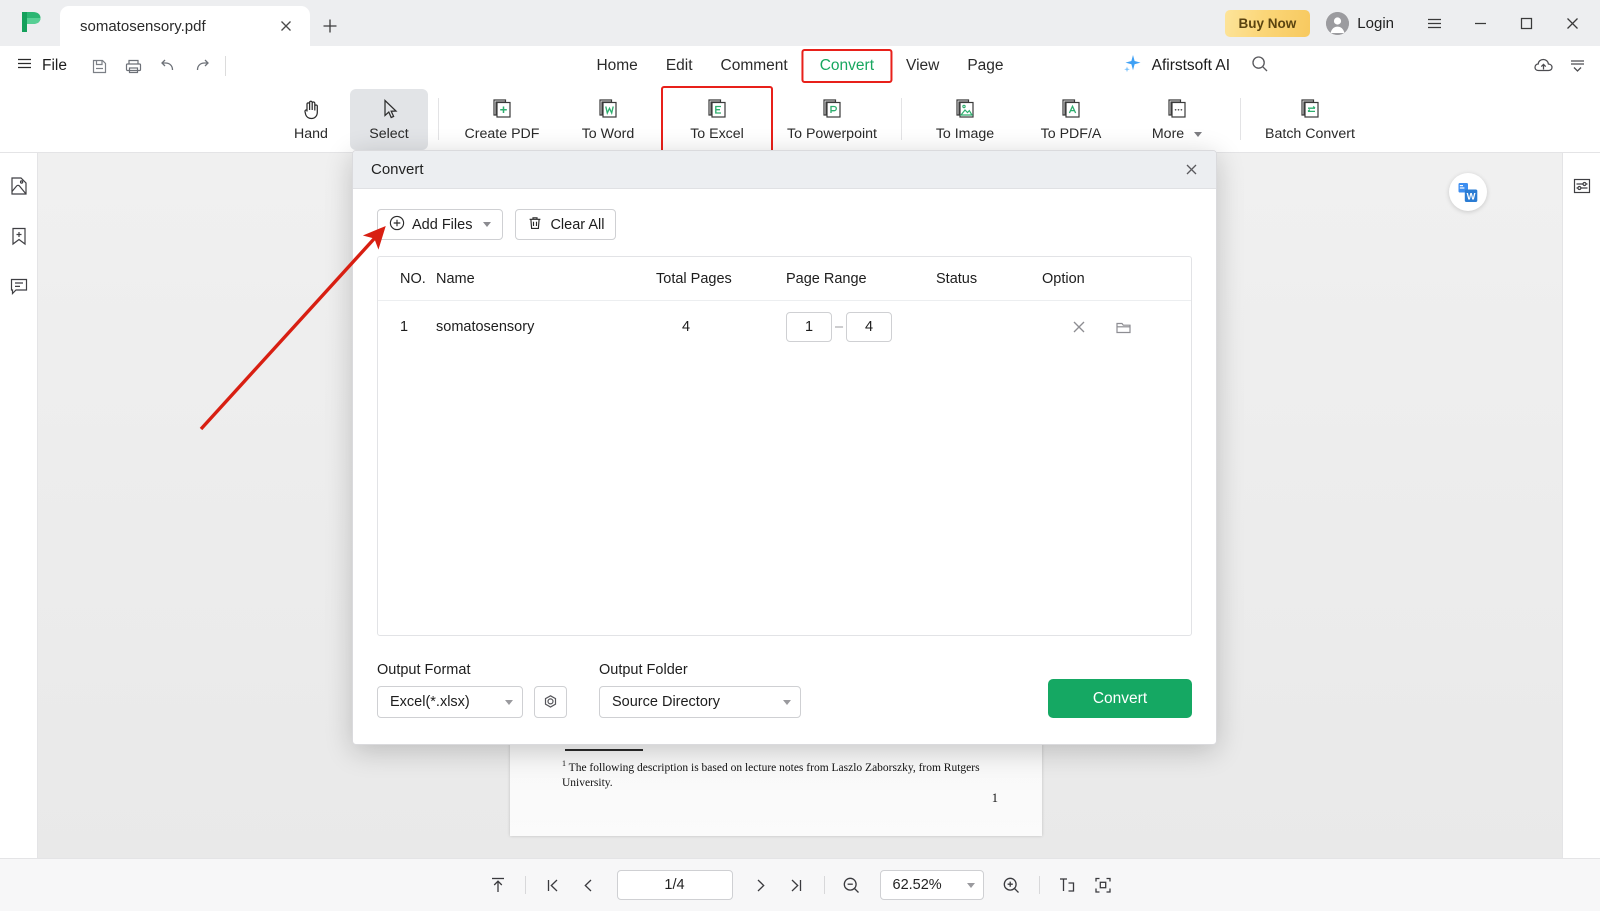 The width and height of the screenshot is (1600, 911). Describe the element at coordinates (397, 169) in the screenshot. I see `dialog-title: Convert` at that location.